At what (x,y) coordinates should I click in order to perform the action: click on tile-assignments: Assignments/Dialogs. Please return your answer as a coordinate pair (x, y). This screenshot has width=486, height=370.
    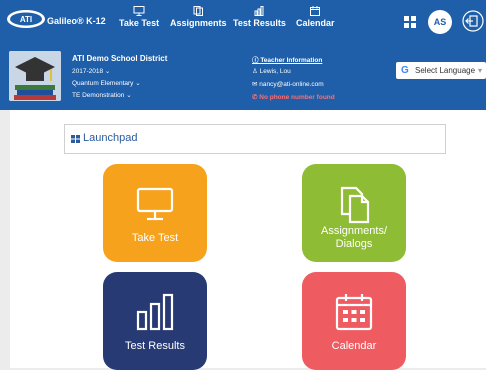
    Looking at the image, I should click on (354, 213).